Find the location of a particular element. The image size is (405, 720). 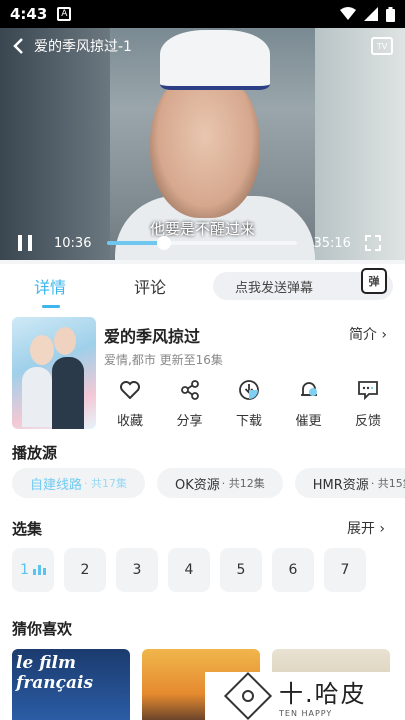

expand-episodes-button: 展开 › is located at coordinates (366, 528).